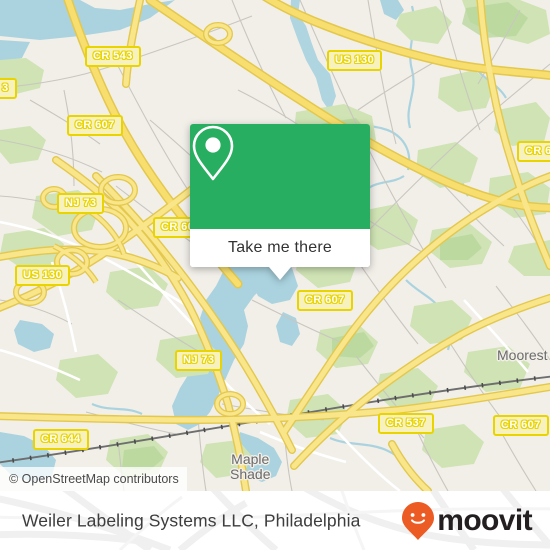  I want to click on road-shield: CR 537, so click(406, 423).